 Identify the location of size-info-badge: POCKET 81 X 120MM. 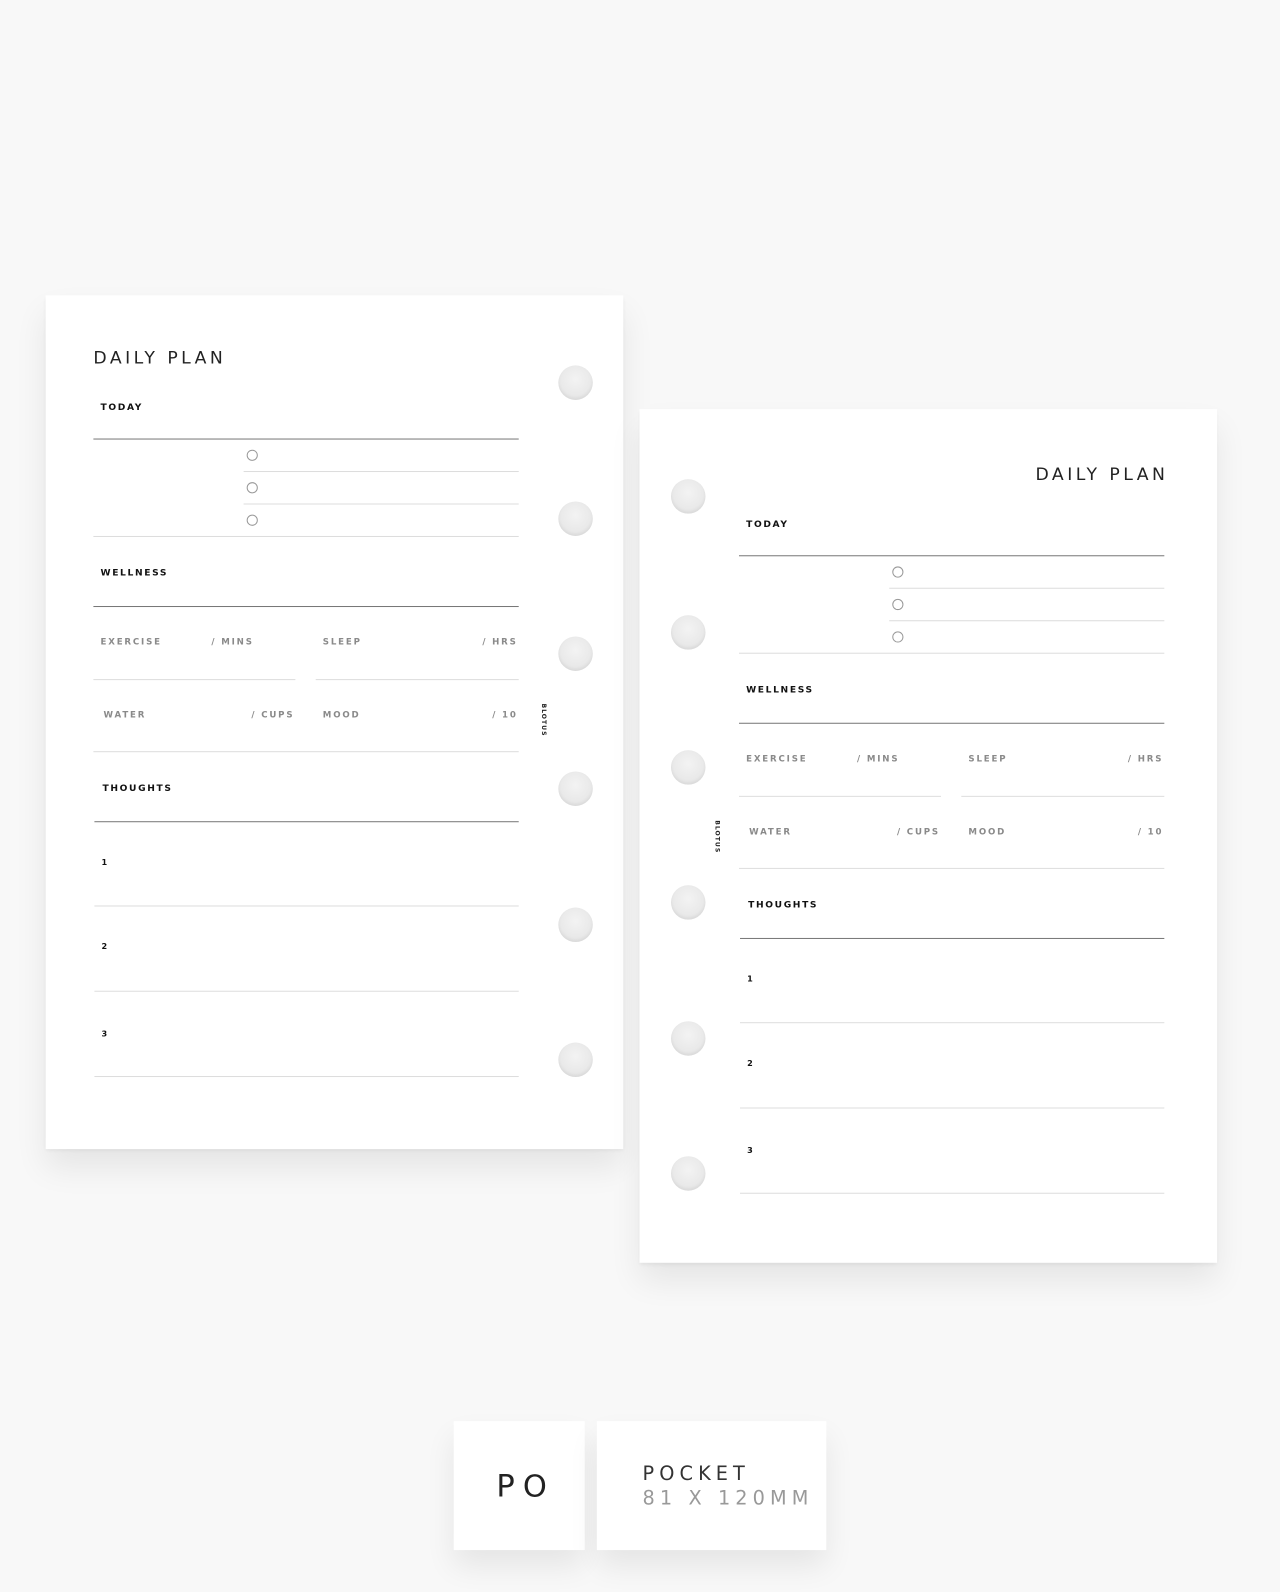
(711, 1486).